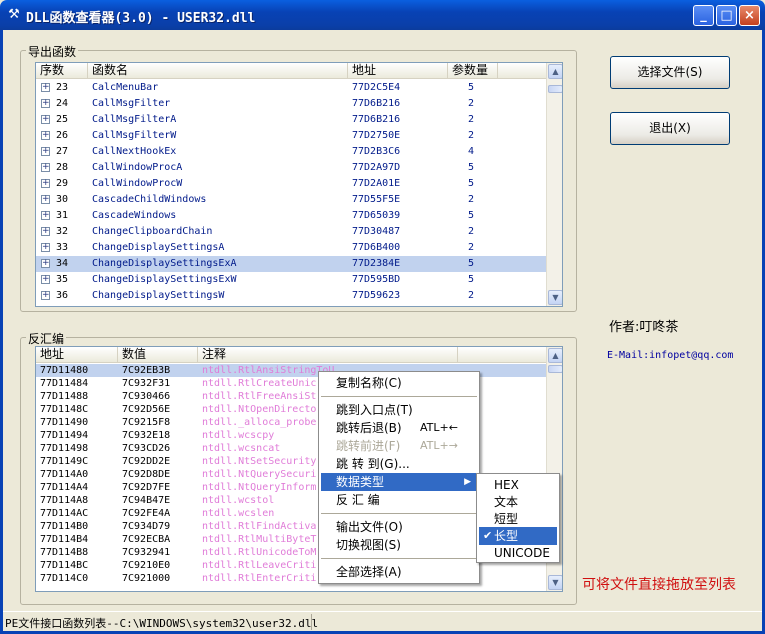 This screenshot has height=634, width=765. Describe the element at coordinates (382, 15) in the screenshot. I see `title-bar: ⚒ DLL函数查看器(3.0) - USER32.dll _ □ ×` at that location.